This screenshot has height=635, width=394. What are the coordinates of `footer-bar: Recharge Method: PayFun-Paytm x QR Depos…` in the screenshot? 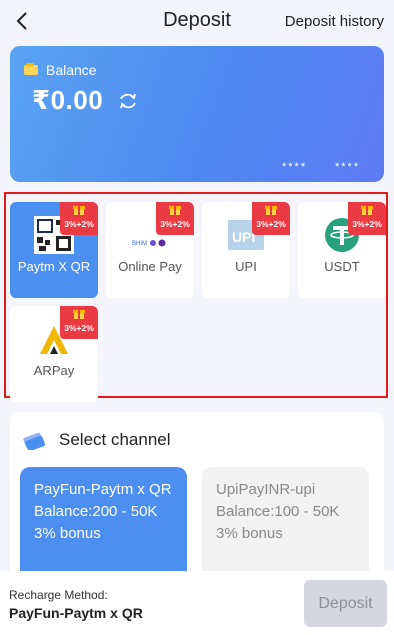 It's located at (197, 603).